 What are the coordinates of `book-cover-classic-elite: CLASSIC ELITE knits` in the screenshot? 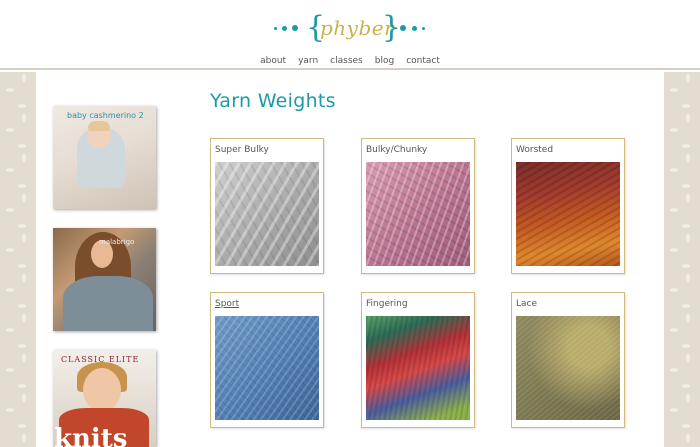 It's located at (104, 398).